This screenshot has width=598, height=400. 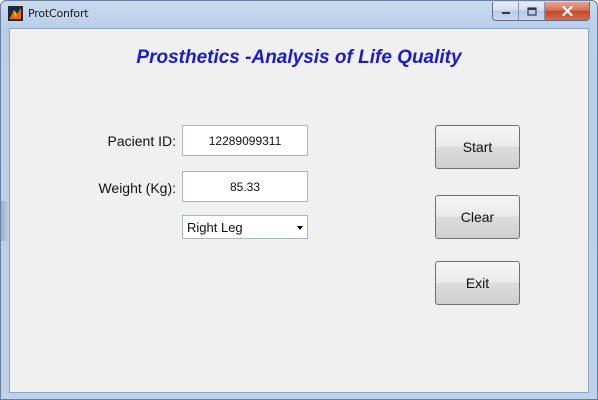 I want to click on window-title: ProtConfort, so click(x=58, y=13).